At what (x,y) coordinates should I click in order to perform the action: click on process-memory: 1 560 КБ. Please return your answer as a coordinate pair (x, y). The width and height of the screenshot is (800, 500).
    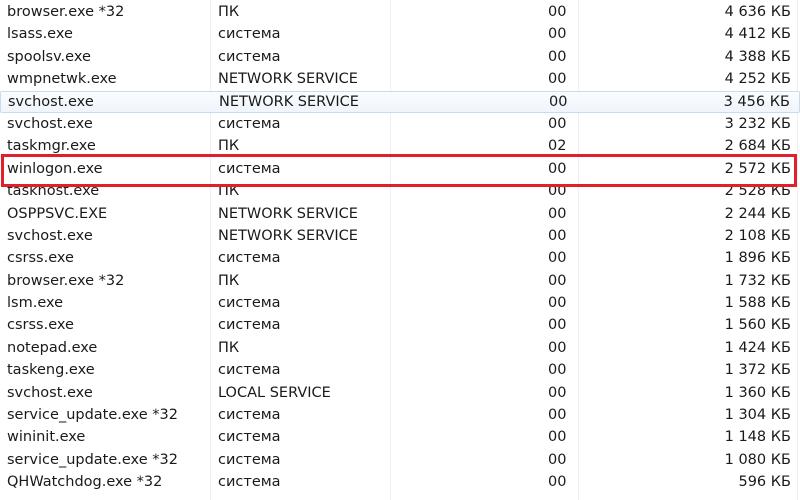
    Looking at the image, I should click on (757, 325).